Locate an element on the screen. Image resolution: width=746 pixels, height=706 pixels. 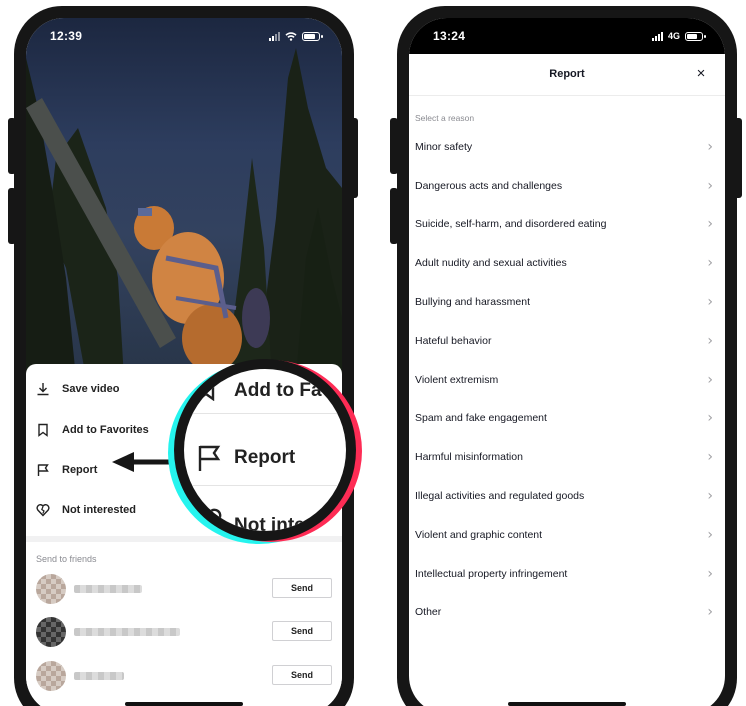
report-item: Report is located at coordinates (66, 470).